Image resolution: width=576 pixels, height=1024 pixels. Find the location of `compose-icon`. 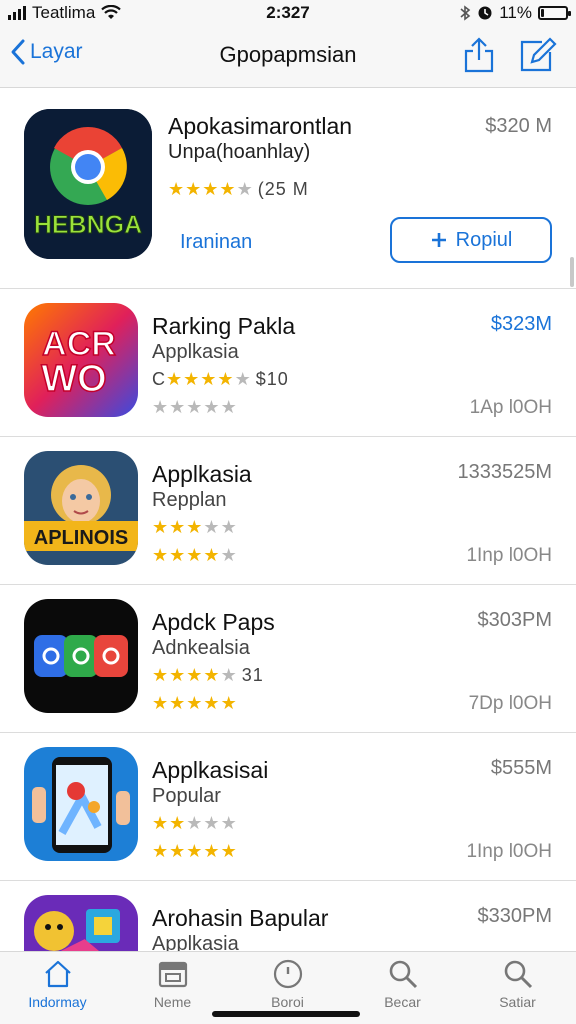

compose-icon is located at coordinates (538, 54).